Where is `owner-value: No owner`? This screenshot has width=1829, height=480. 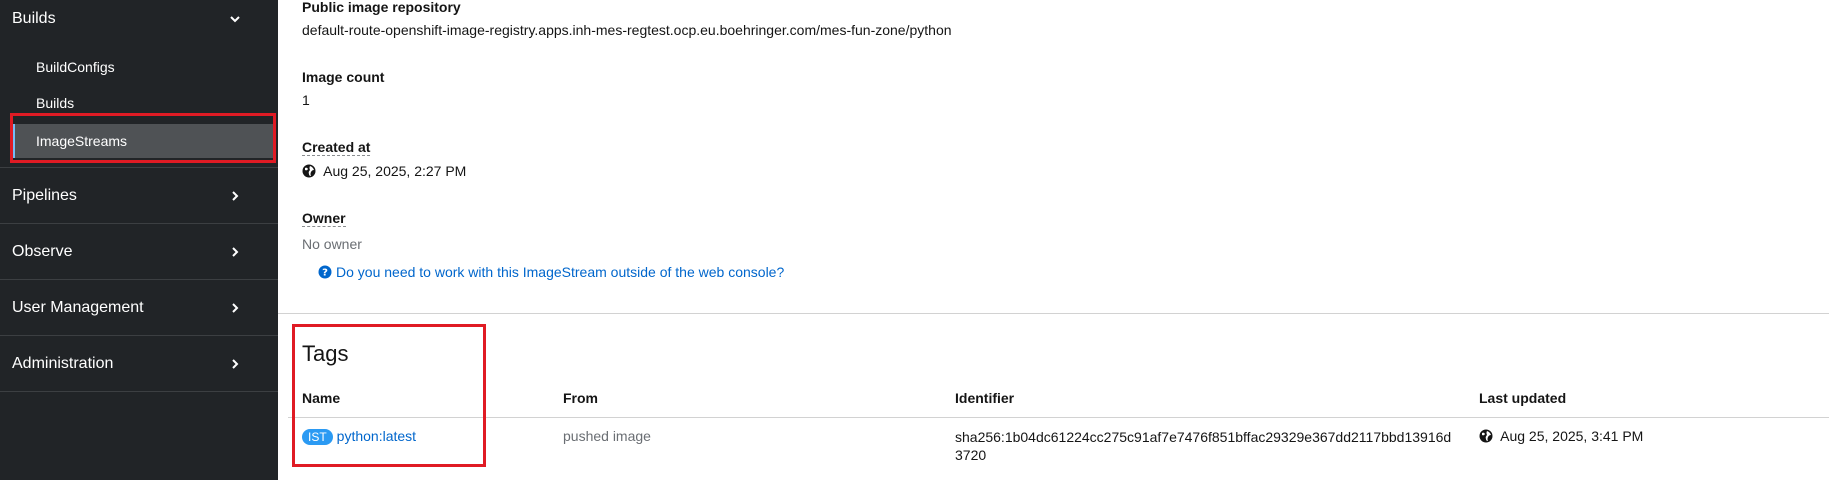 owner-value: No owner is located at coordinates (332, 244).